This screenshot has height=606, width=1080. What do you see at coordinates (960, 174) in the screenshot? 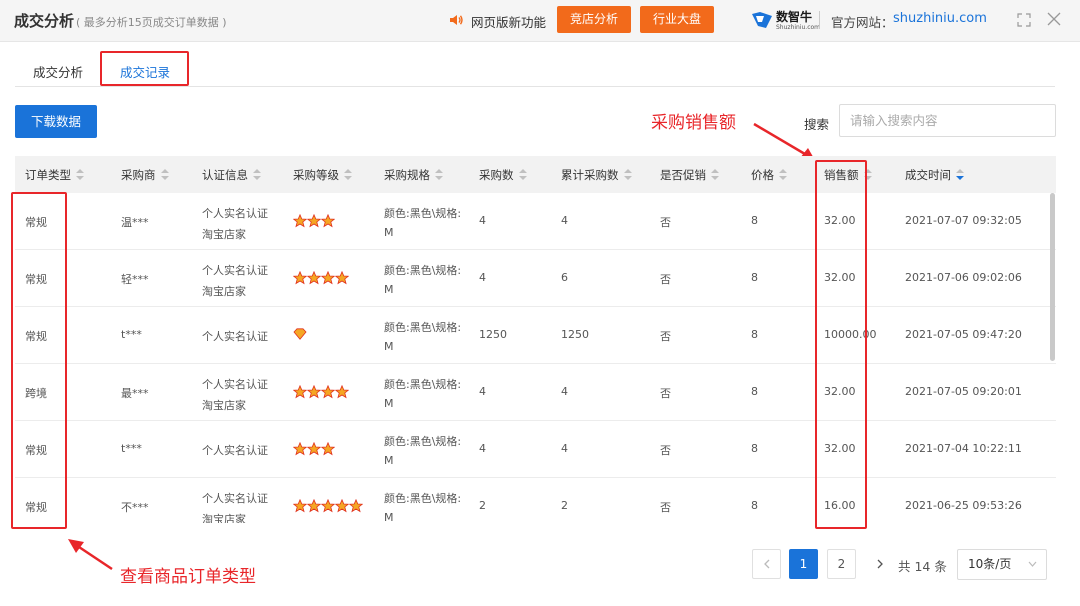
I see `sort-desc-icon` at bounding box center [960, 174].